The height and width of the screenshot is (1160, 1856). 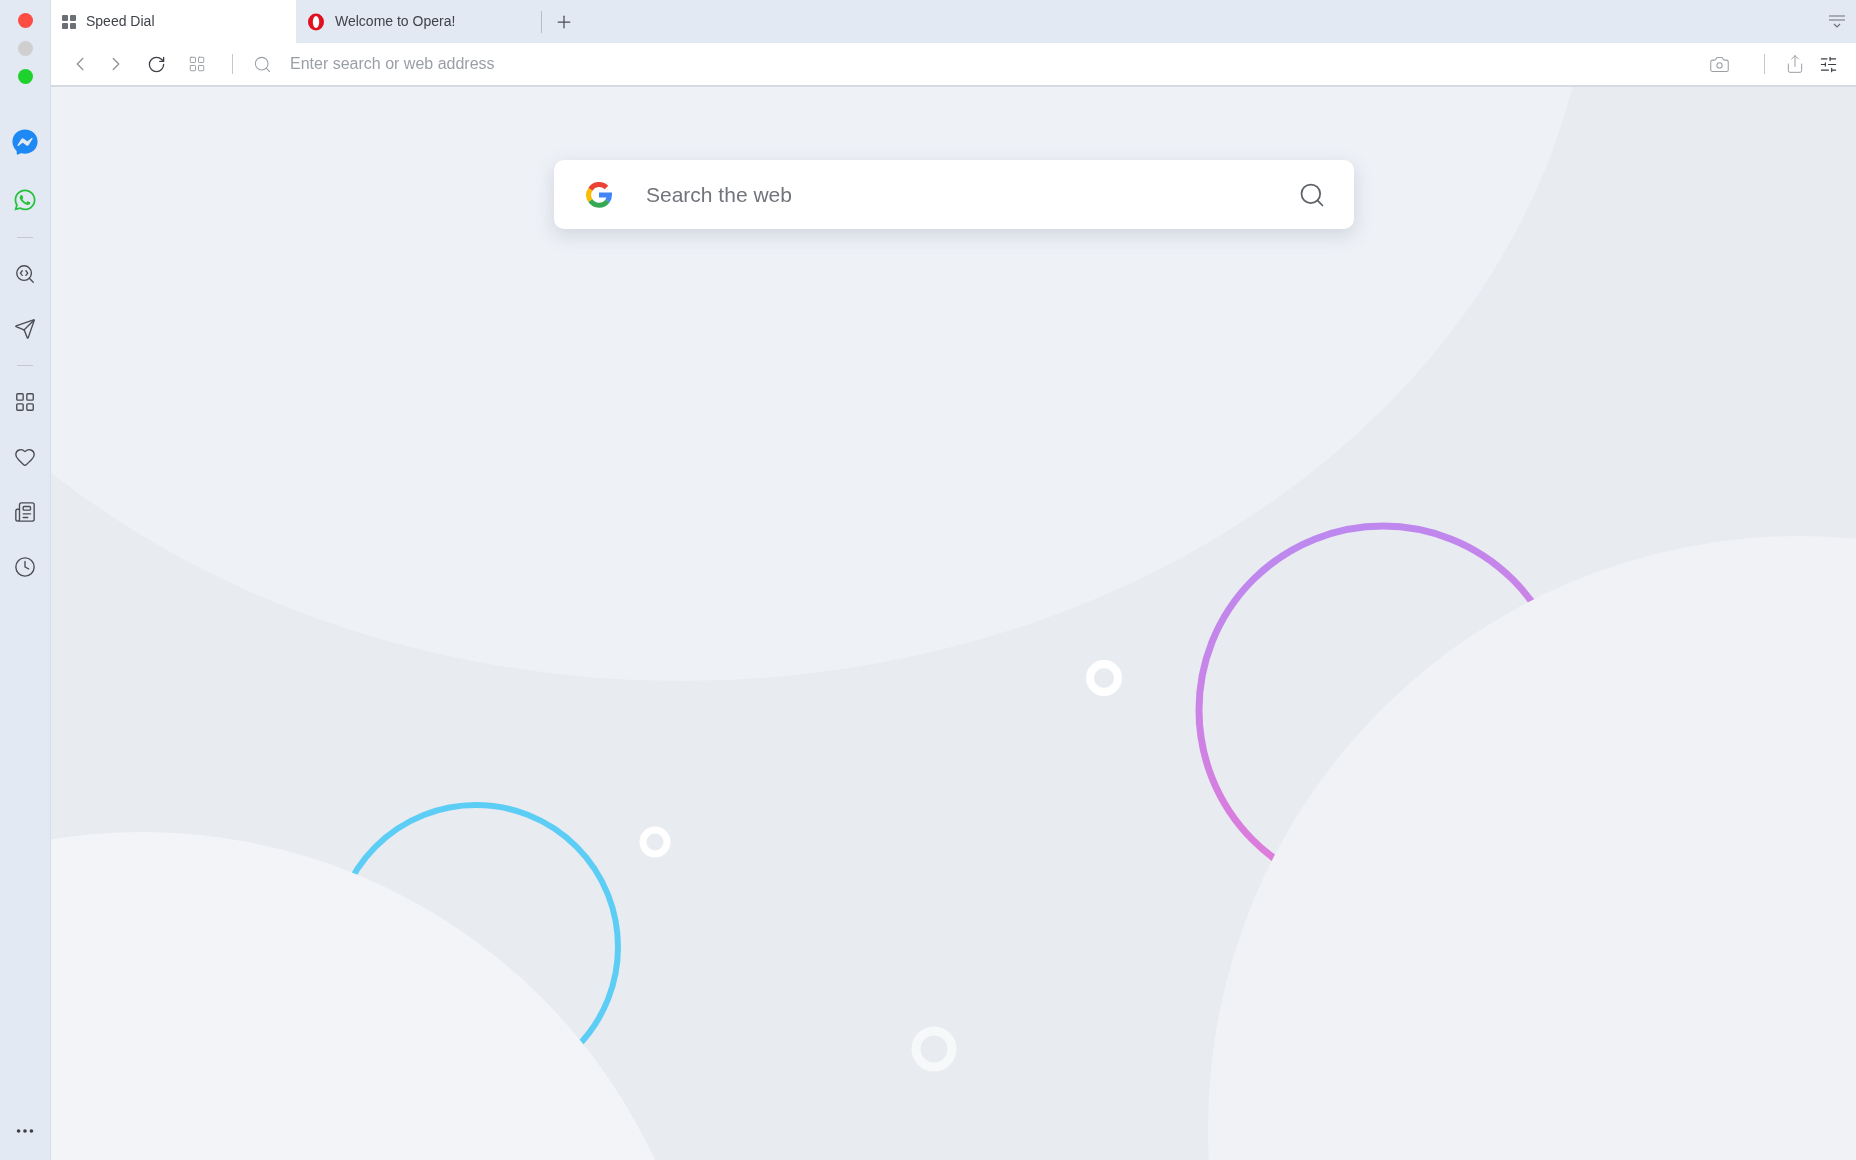 I want to click on send-icon, so click(x=25, y=329).